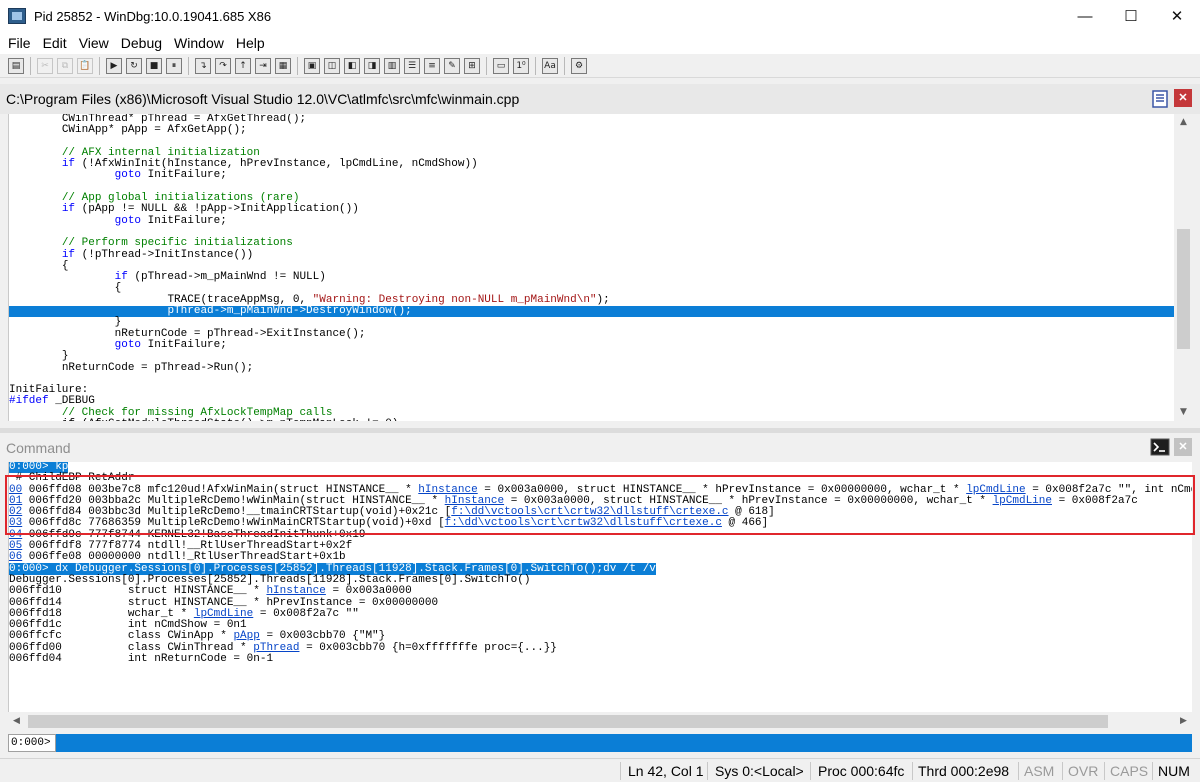 This screenshot has width=1200, height=782. Describe the element at coordinates (16, 721) in the screenshot. I see `scroll-left-arrow-icon: ◀` at that location.